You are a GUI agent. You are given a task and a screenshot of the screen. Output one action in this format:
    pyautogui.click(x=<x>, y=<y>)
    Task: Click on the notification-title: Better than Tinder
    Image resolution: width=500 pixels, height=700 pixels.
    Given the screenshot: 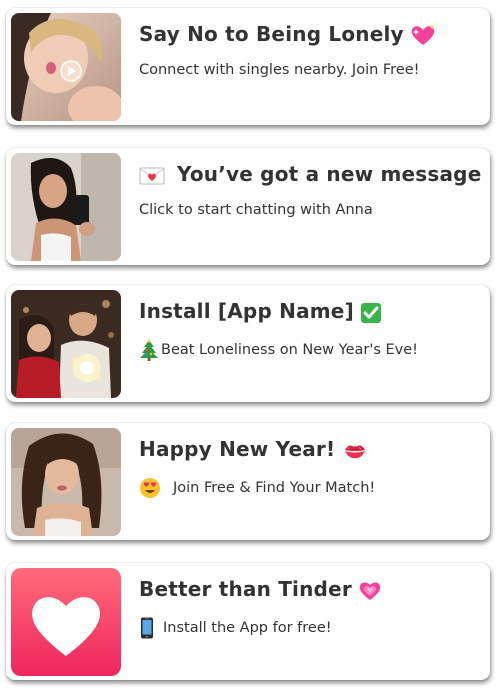 What is the action you would take?
    pyautogui.click(x=260, y=589)
    